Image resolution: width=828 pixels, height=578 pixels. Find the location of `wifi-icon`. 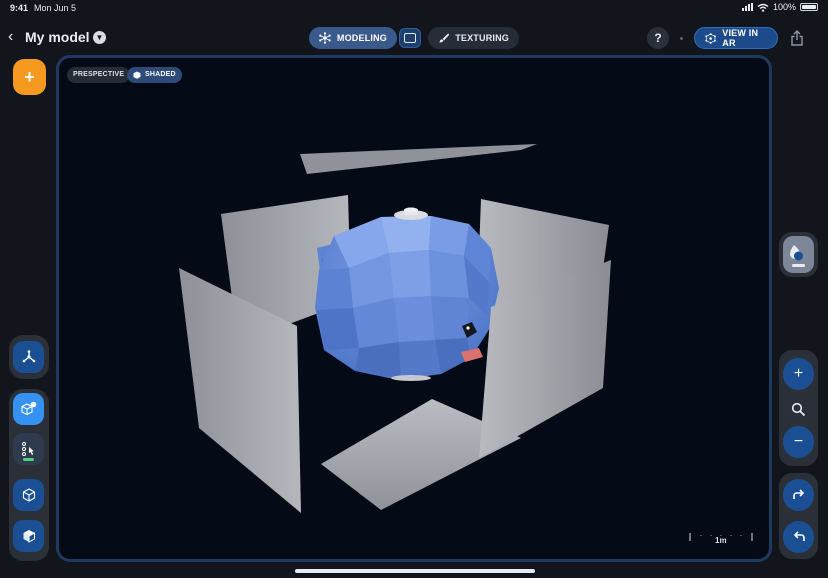

wifi-icon is located at coordinates (763, 7).